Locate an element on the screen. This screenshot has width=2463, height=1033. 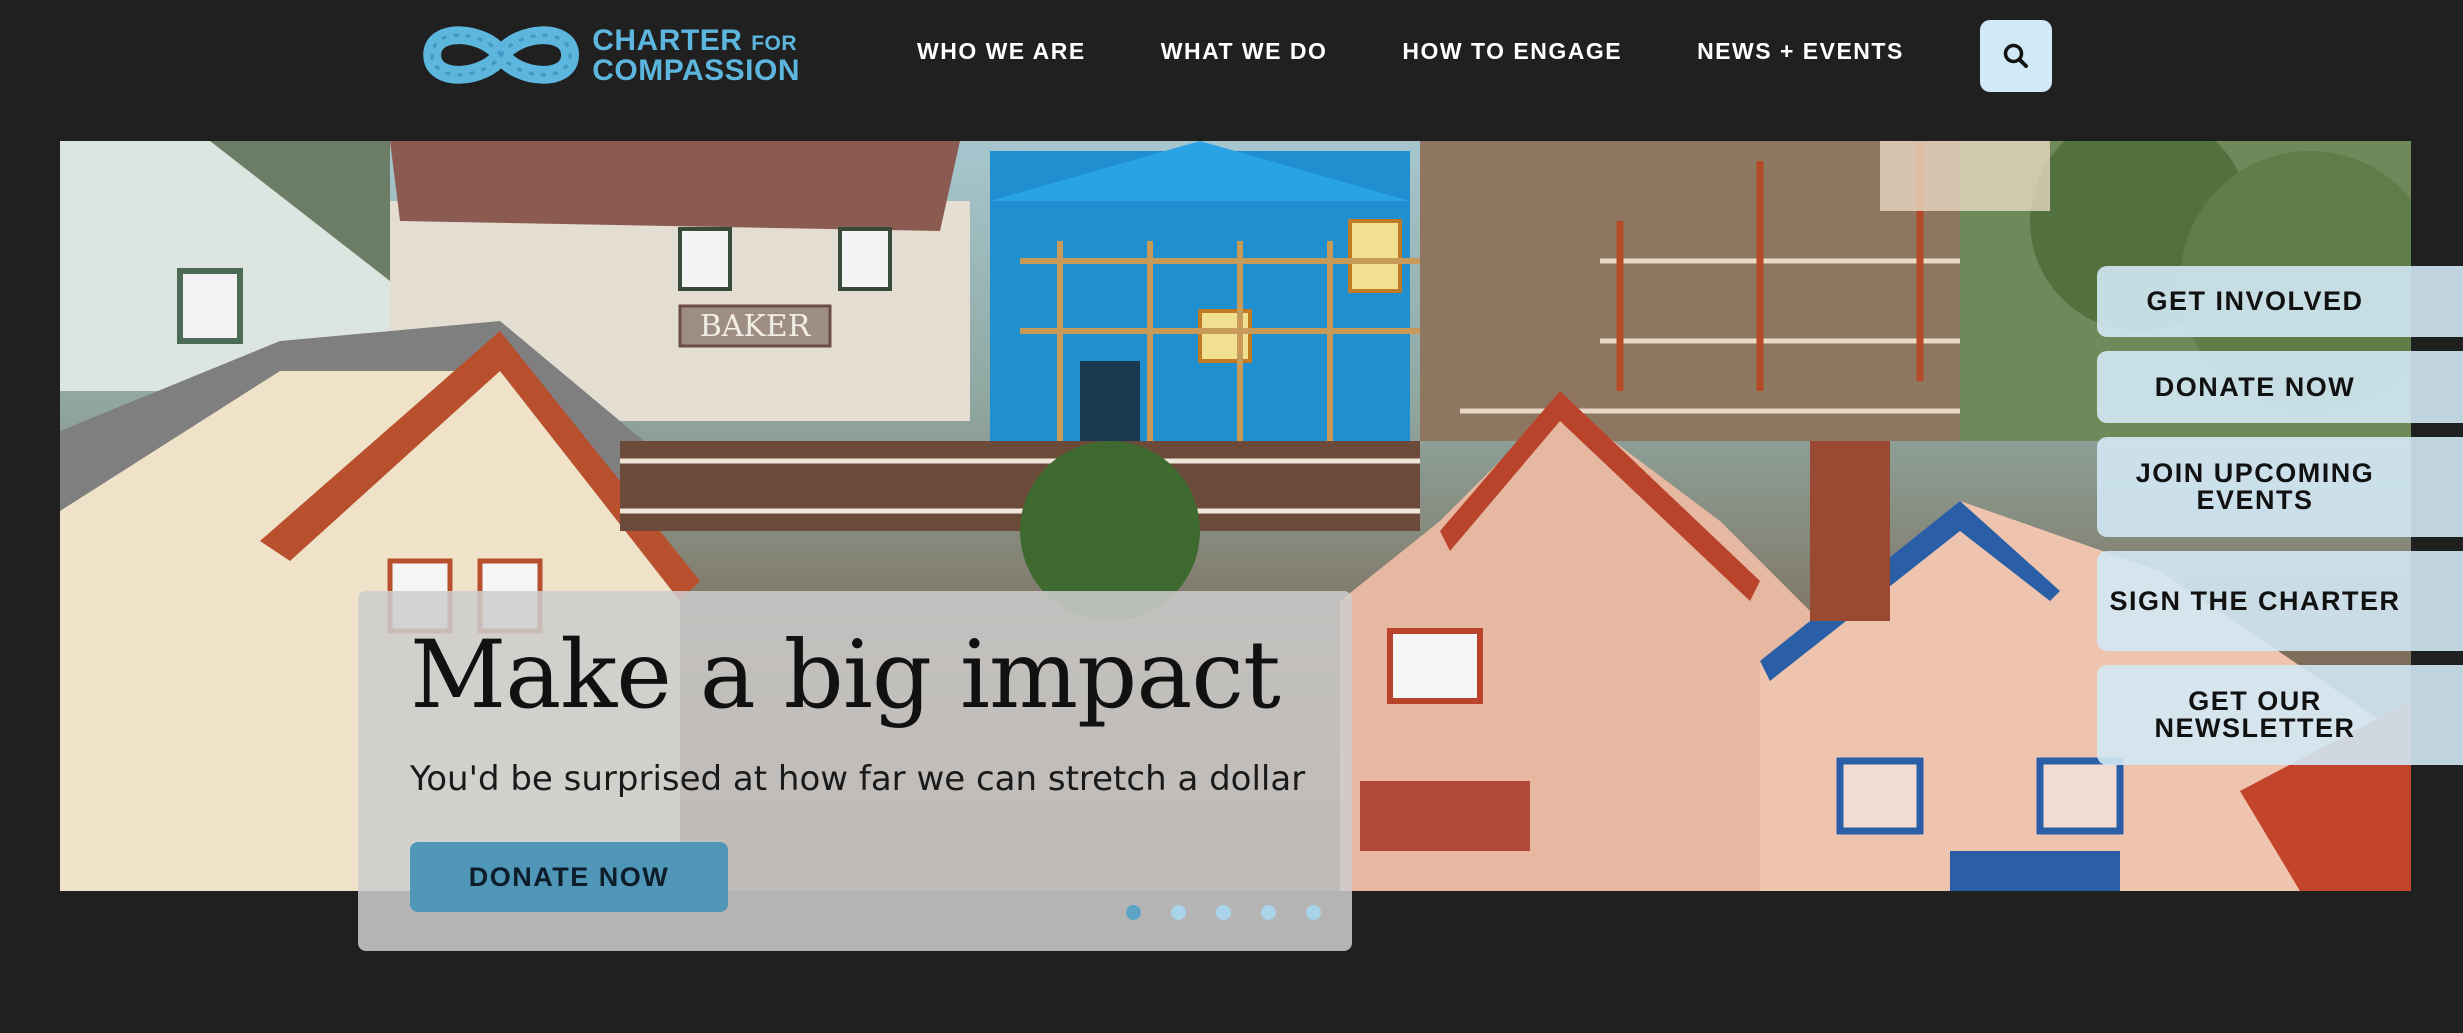
nav-news-events: NEWS + EVENTS is located at coordinates (1800, 51).